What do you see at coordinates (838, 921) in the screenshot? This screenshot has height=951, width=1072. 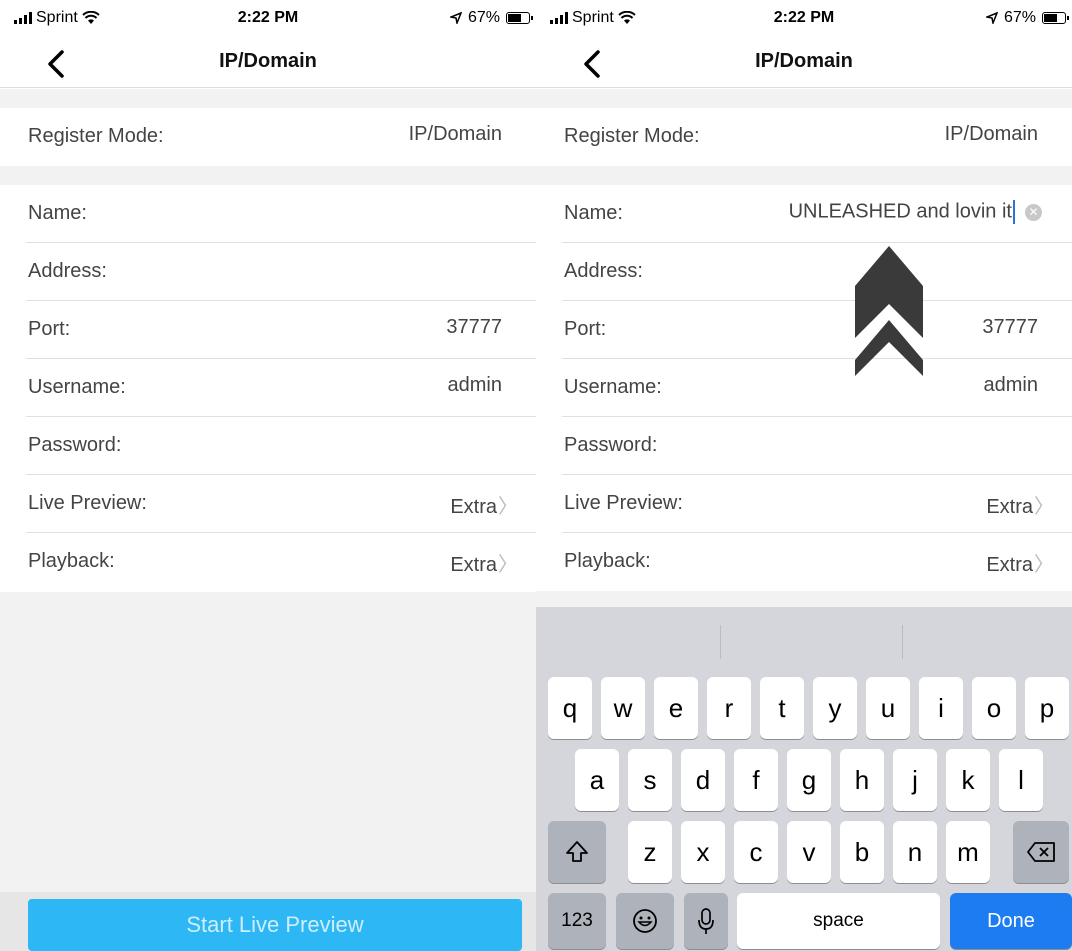 I see `space-key: space` at bounding box center [838, 921].